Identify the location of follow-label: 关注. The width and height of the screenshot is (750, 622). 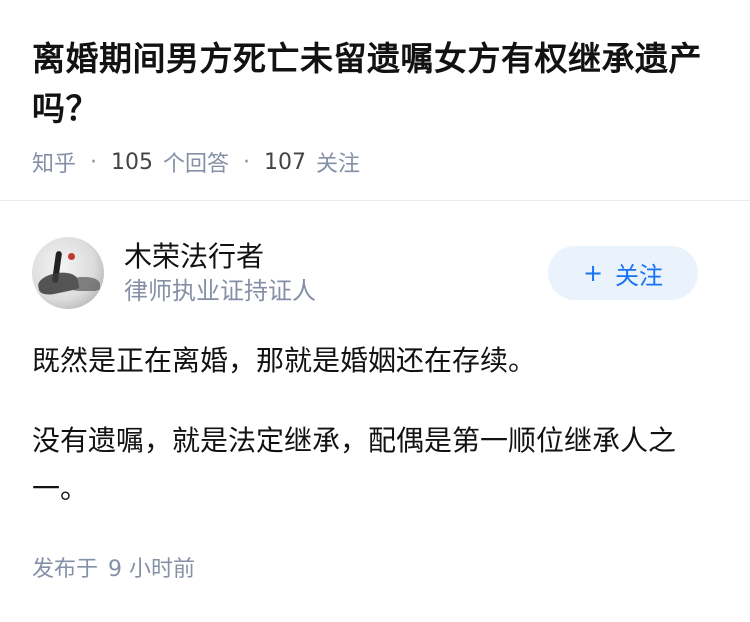
(639, 275).